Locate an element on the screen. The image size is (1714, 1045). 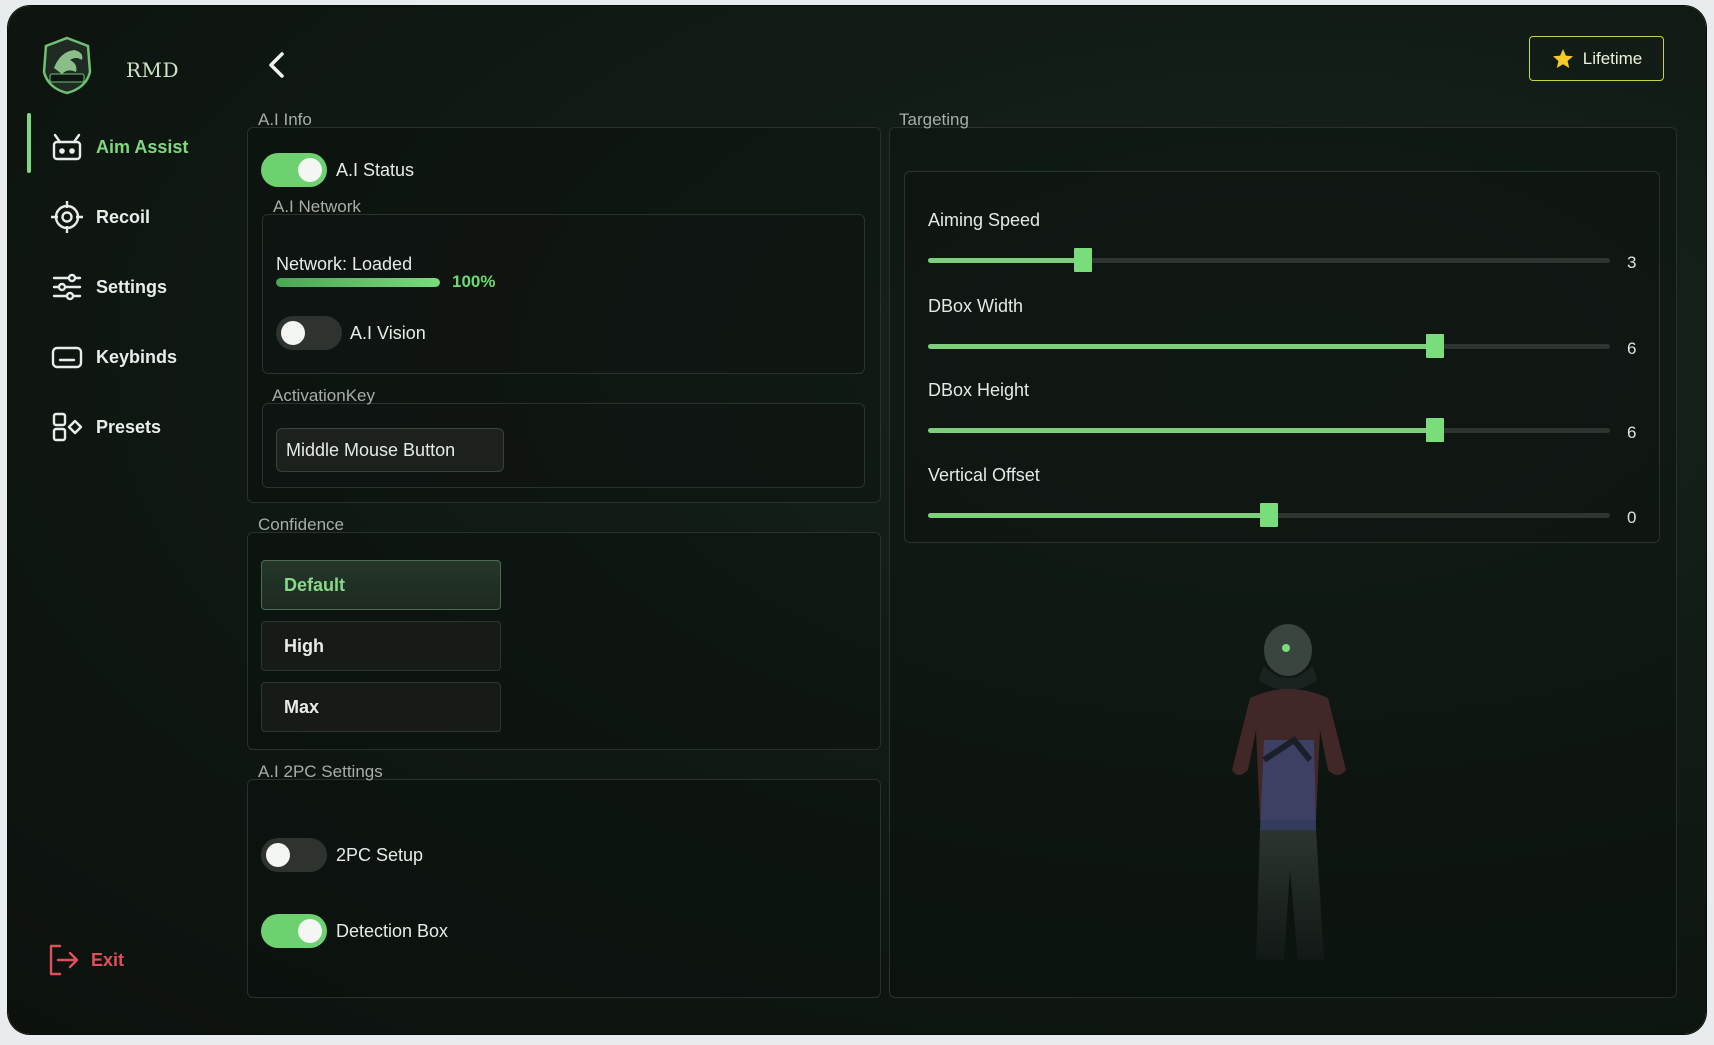
sidebar-item-presets: Presets is located at coordinates (105, 427).